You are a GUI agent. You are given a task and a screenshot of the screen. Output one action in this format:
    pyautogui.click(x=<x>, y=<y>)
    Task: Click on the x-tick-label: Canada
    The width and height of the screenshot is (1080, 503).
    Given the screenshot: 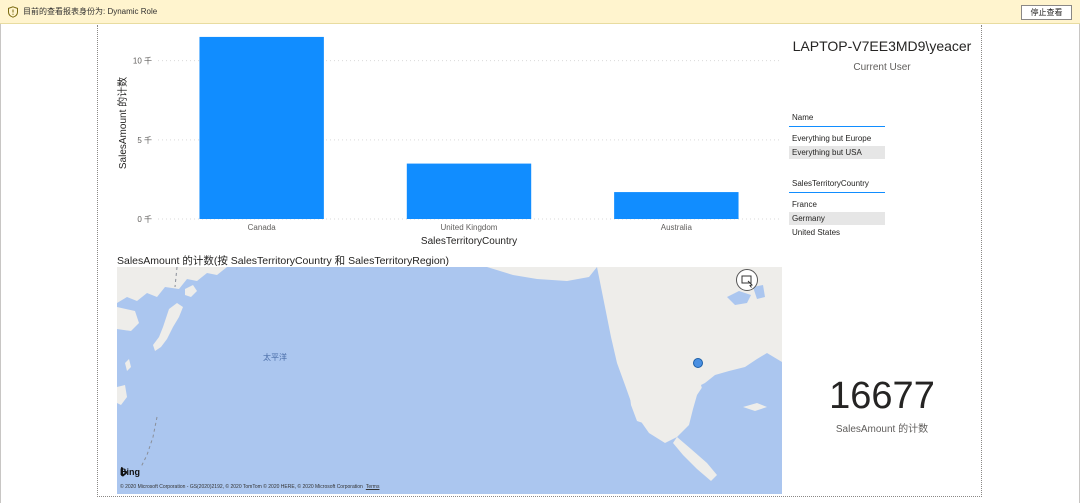 What is the action you would take?
    pyautogui.click(x=262, y=227)
    